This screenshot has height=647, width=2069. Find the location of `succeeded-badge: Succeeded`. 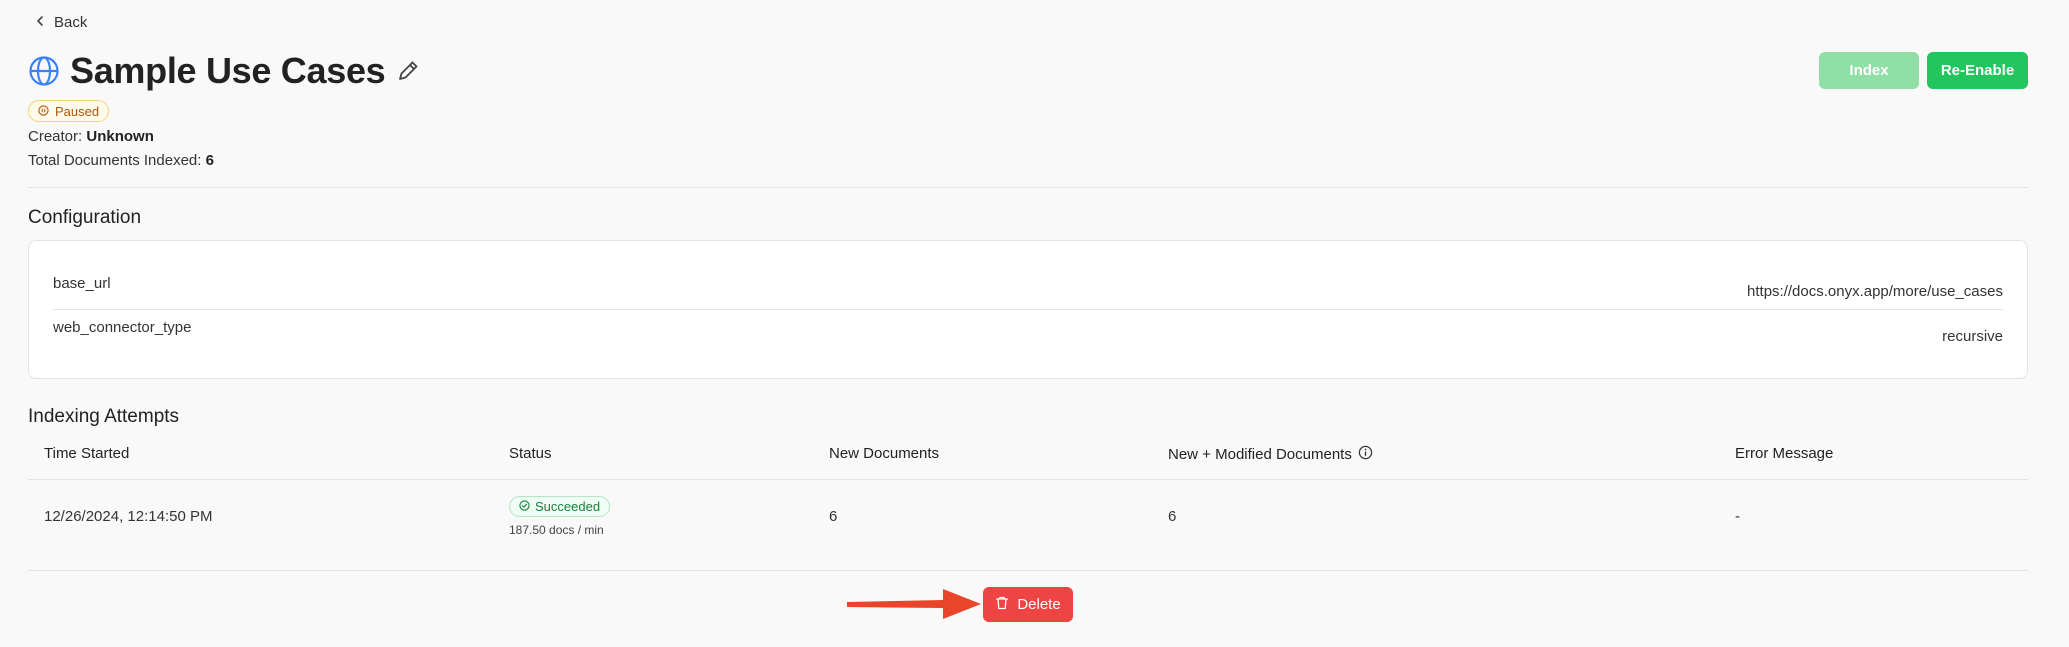

succeeded-badge: Succeeded is located at coordinates (560, 506).